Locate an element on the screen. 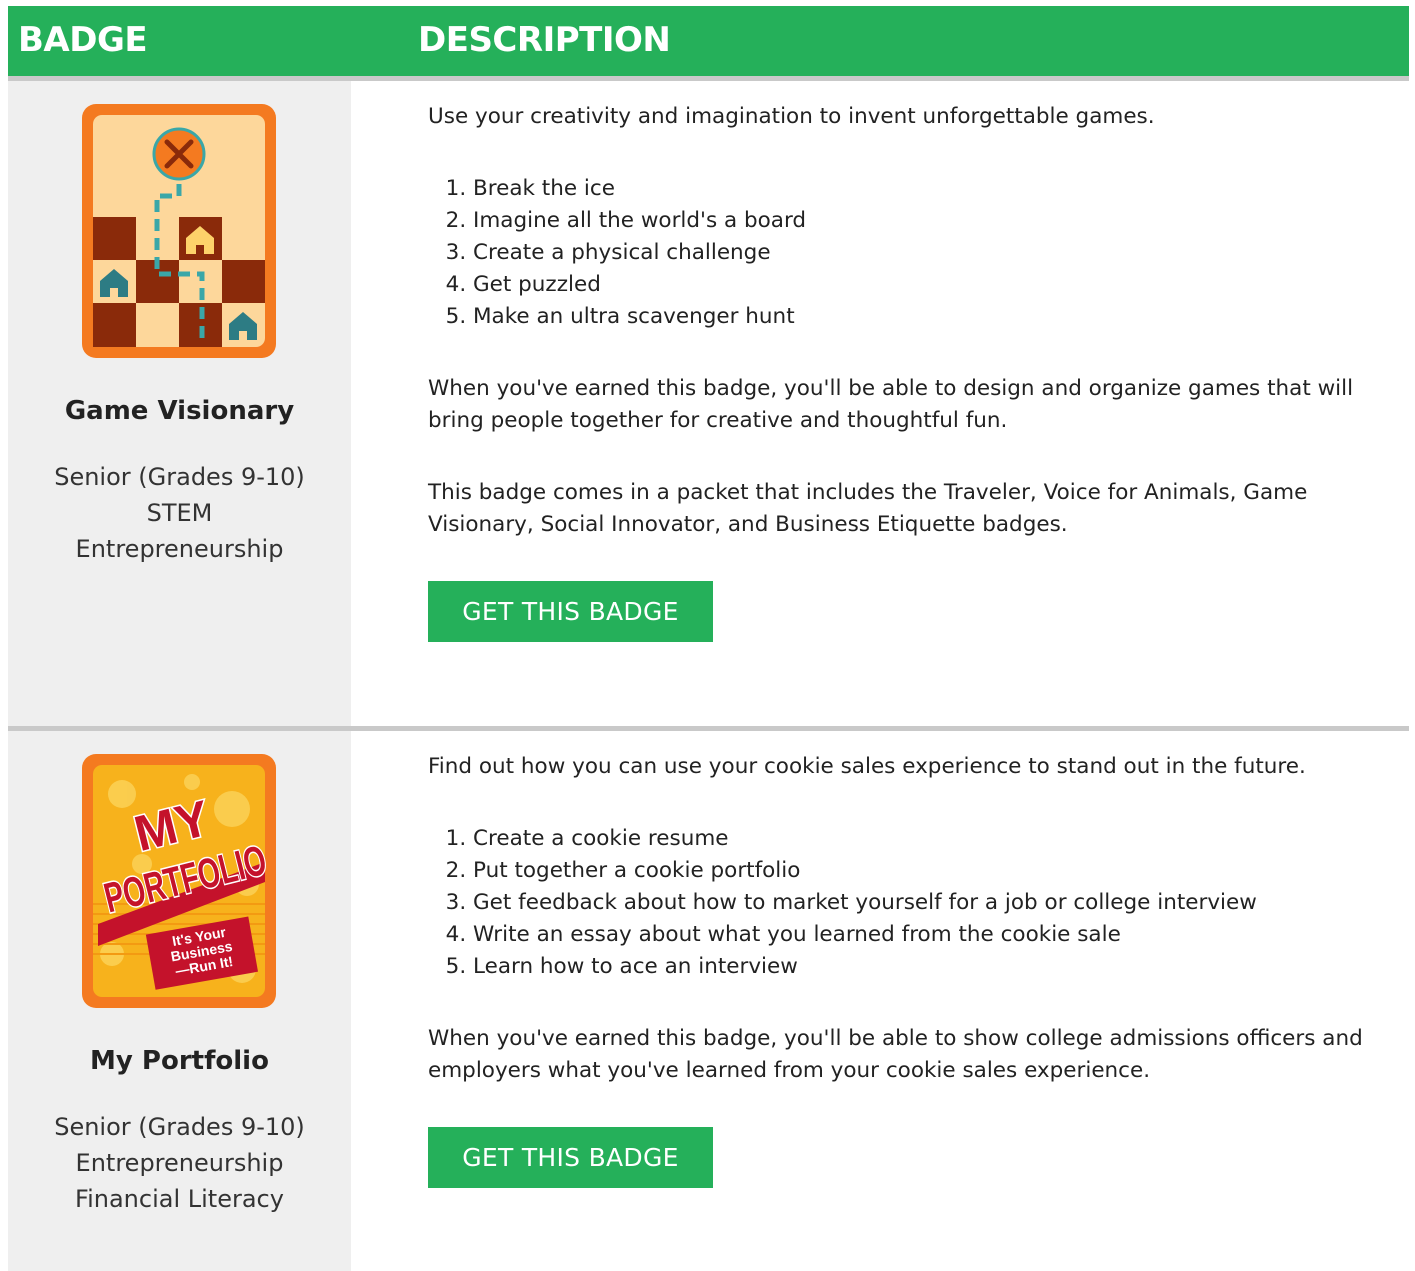  my-portfolio-badge-icon: MY PORTFOLIO It's Your Business —Run It! is located at coordinates (179, 881).